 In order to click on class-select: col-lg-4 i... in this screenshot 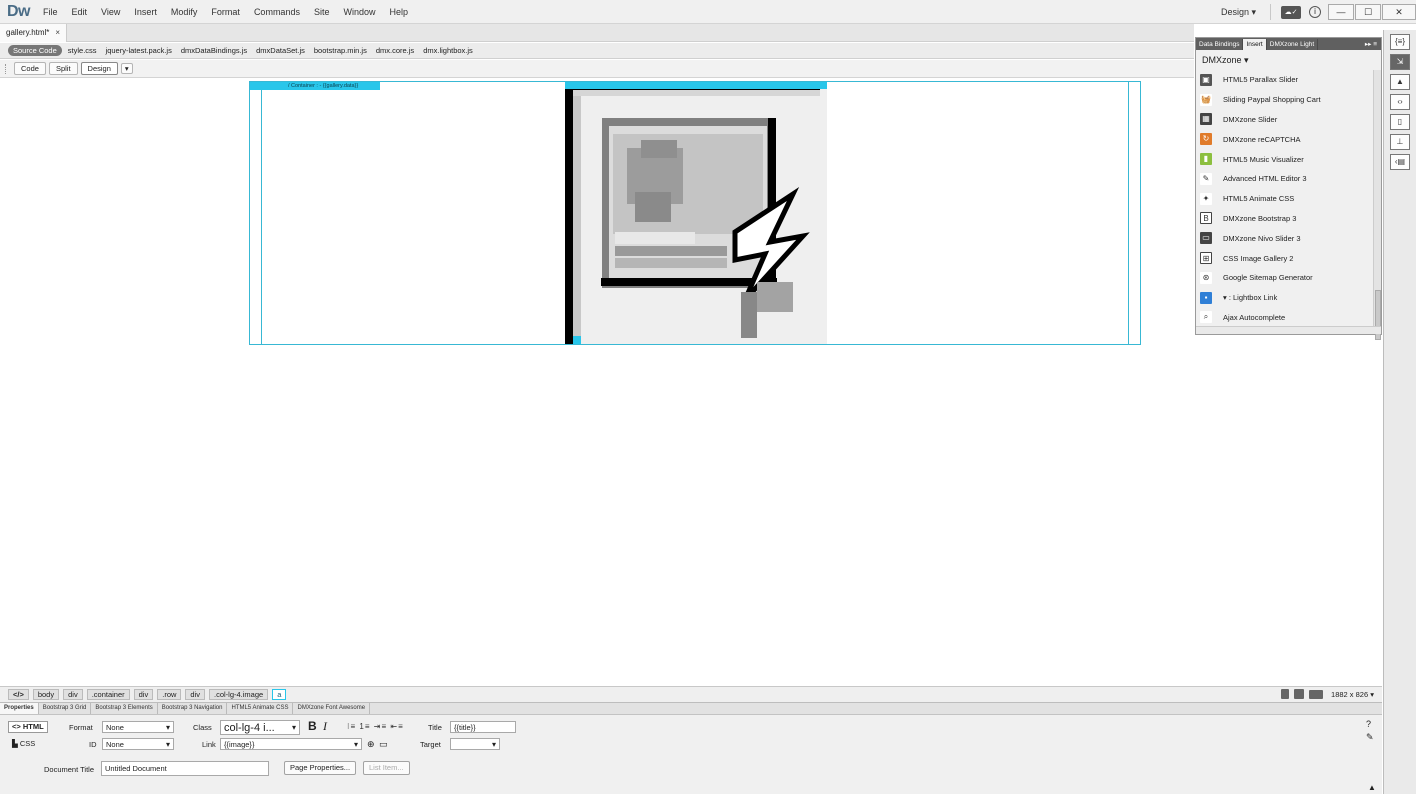, I will do `click(260, 727)`.